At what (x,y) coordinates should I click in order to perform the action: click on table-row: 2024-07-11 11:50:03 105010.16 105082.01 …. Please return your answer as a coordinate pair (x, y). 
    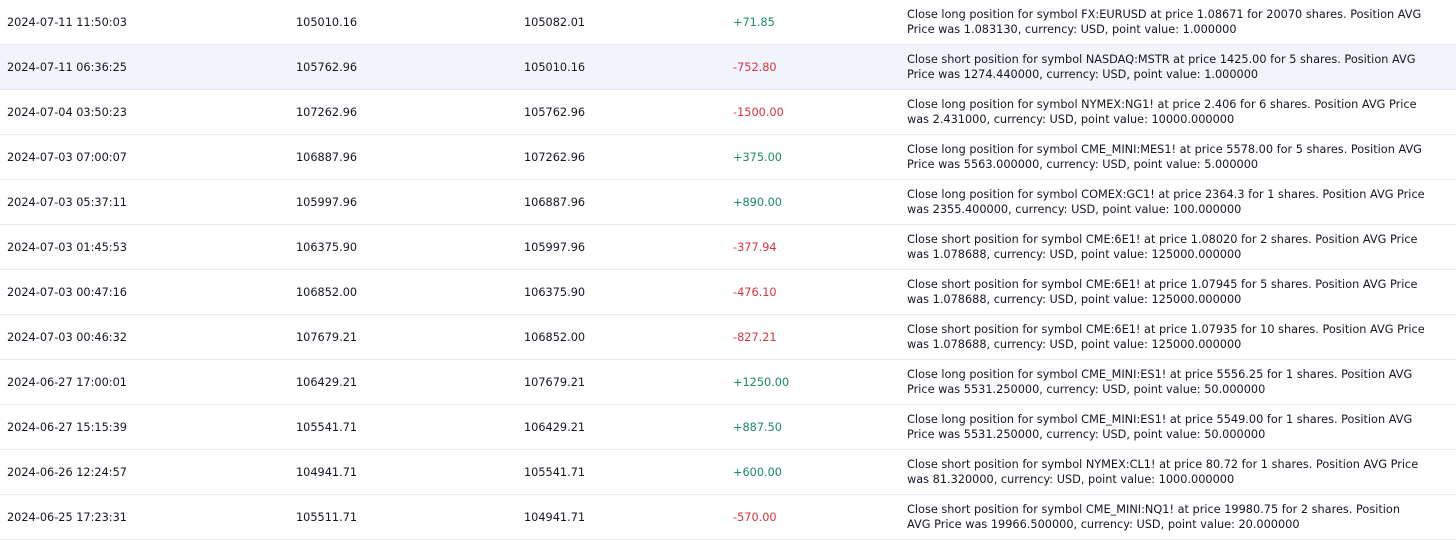
    Looking at the image, I should click on (728, 22).